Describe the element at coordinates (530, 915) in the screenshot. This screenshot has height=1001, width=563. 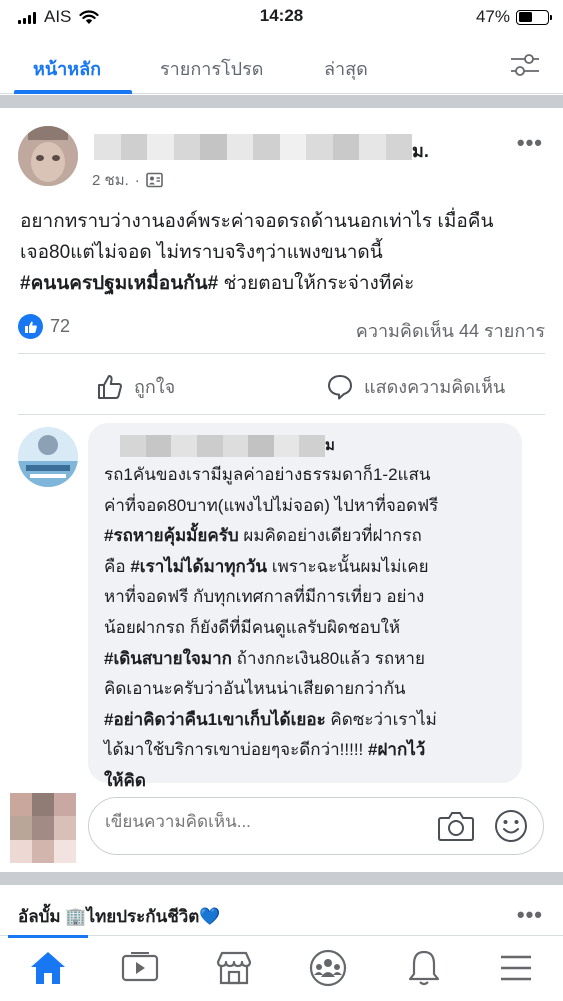
I see `next-post-options-icon: •••` at that location.